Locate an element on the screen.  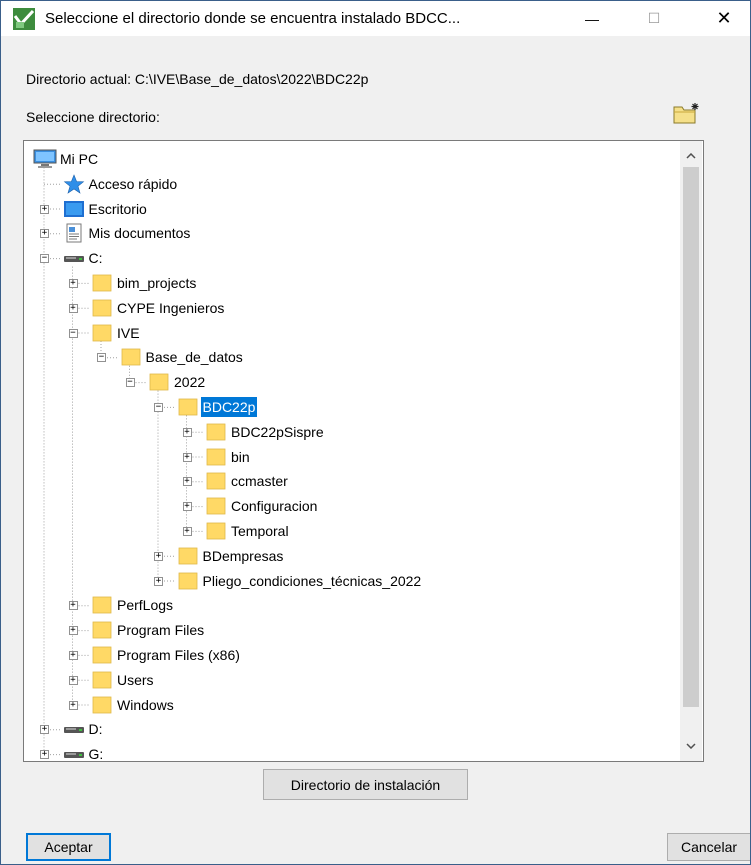
tree-node: Acceso rápido is located at coordinates (120, 184).